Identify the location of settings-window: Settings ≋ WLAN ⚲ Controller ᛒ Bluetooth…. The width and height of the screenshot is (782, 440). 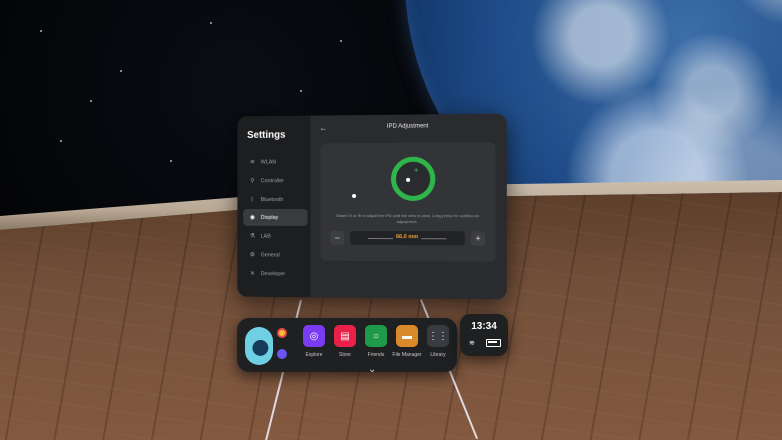
(371, 207).